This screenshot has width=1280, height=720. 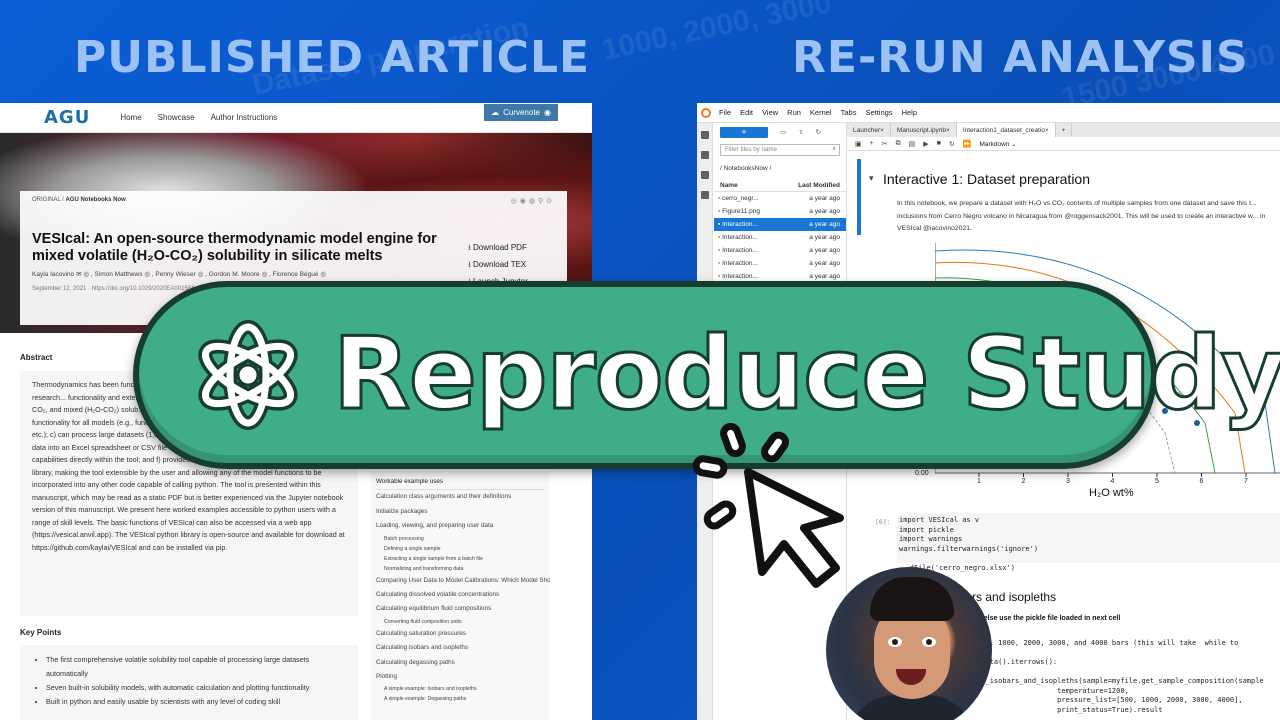 I want to click on notebook-tab: Launcher ×, so click(x=869, y=130).